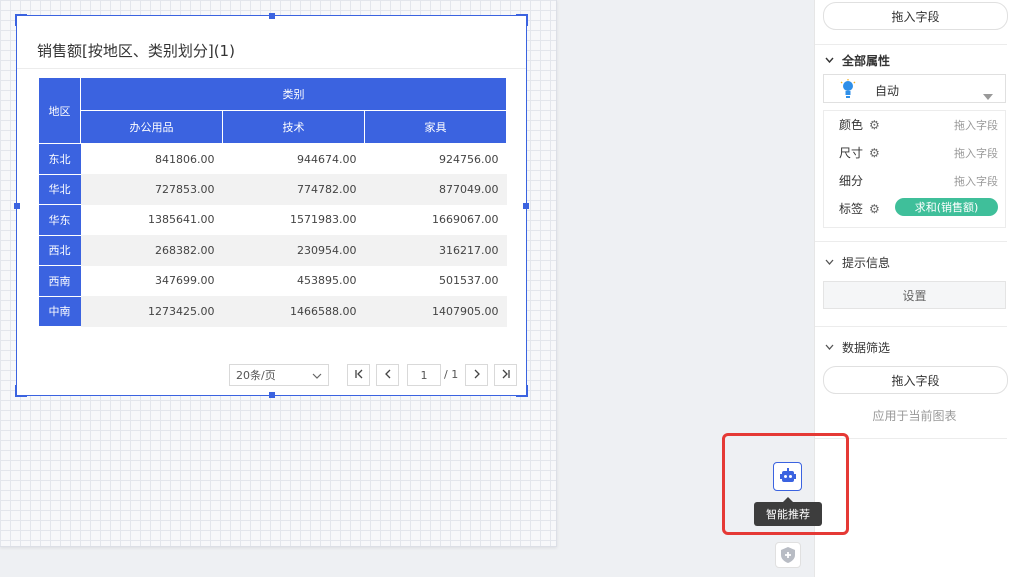  Describe the element at coordinates (59, 250) in the screenshot. I see `row-label: 西北` at that location.